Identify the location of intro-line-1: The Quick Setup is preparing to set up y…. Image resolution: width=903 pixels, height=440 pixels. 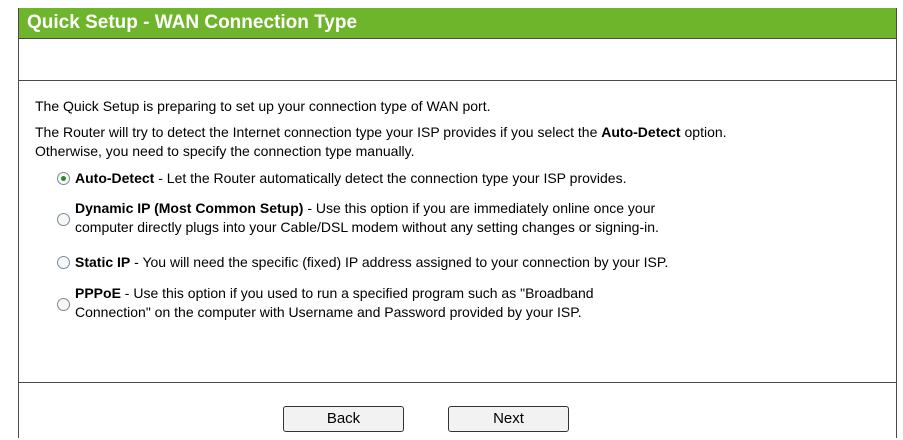
(263, 106).